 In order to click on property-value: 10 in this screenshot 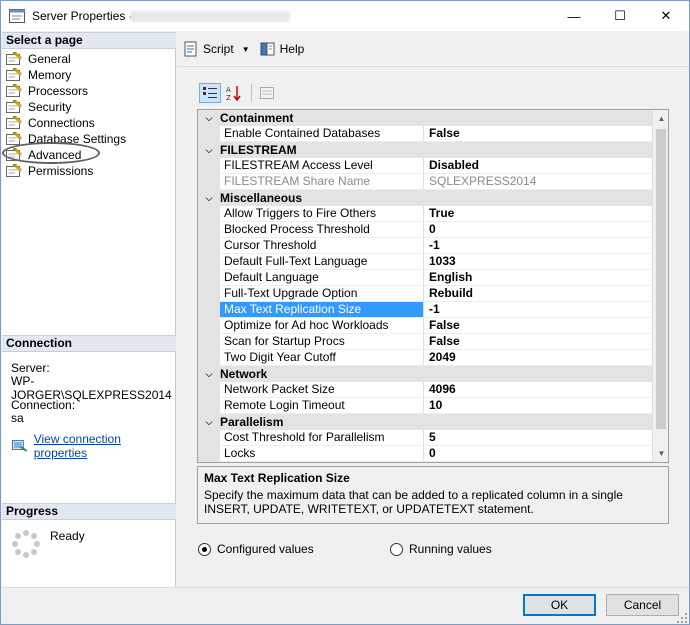, I will do `click(538, 406)`.